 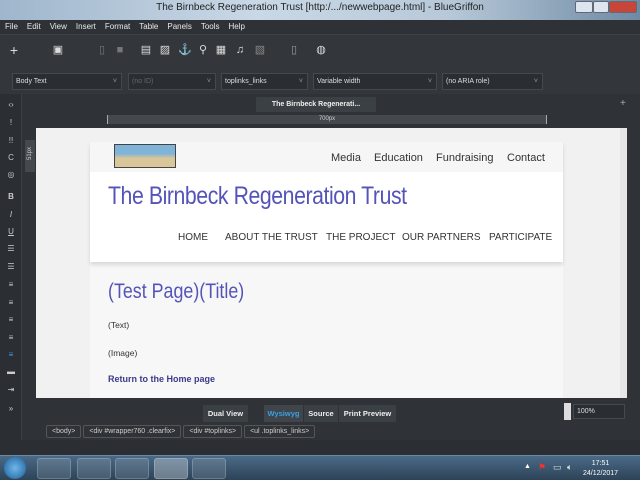 What do you see at coordinates (584, 7) in the screenshot?
I see `minimize-button` at bounding box center [584, 7].